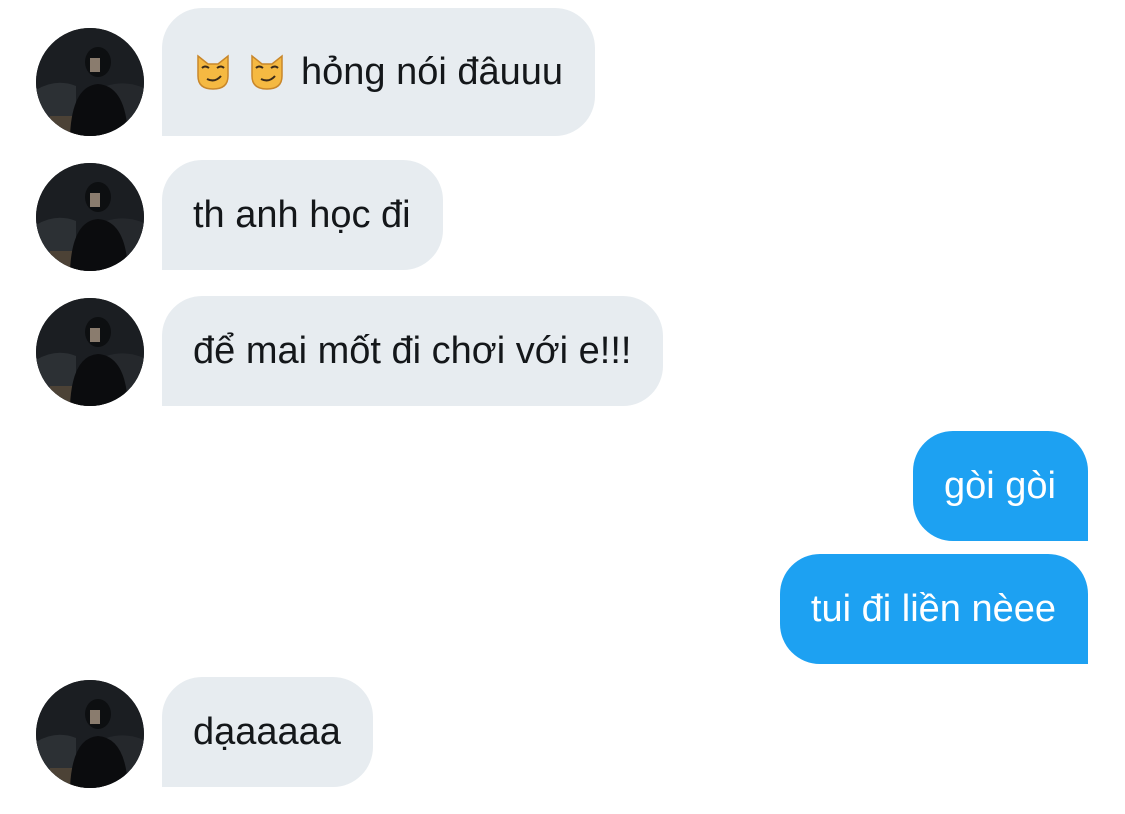 The width and height of the screenshot is (1125, 814). I want to click on message-bubble-outgoing: tui đi liền nèee, so click(933, 609).